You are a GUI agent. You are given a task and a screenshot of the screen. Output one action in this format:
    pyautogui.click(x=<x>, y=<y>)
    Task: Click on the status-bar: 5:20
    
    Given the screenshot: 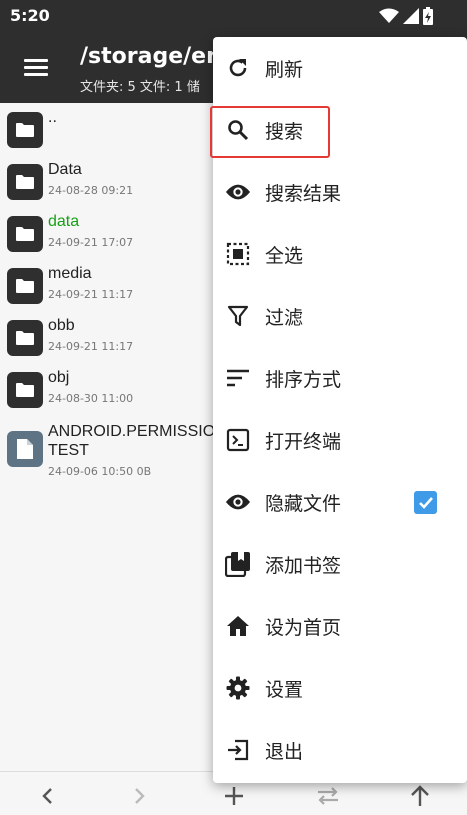 What is the action you would take?
    pyautogui.click(x=233, y=17)
    